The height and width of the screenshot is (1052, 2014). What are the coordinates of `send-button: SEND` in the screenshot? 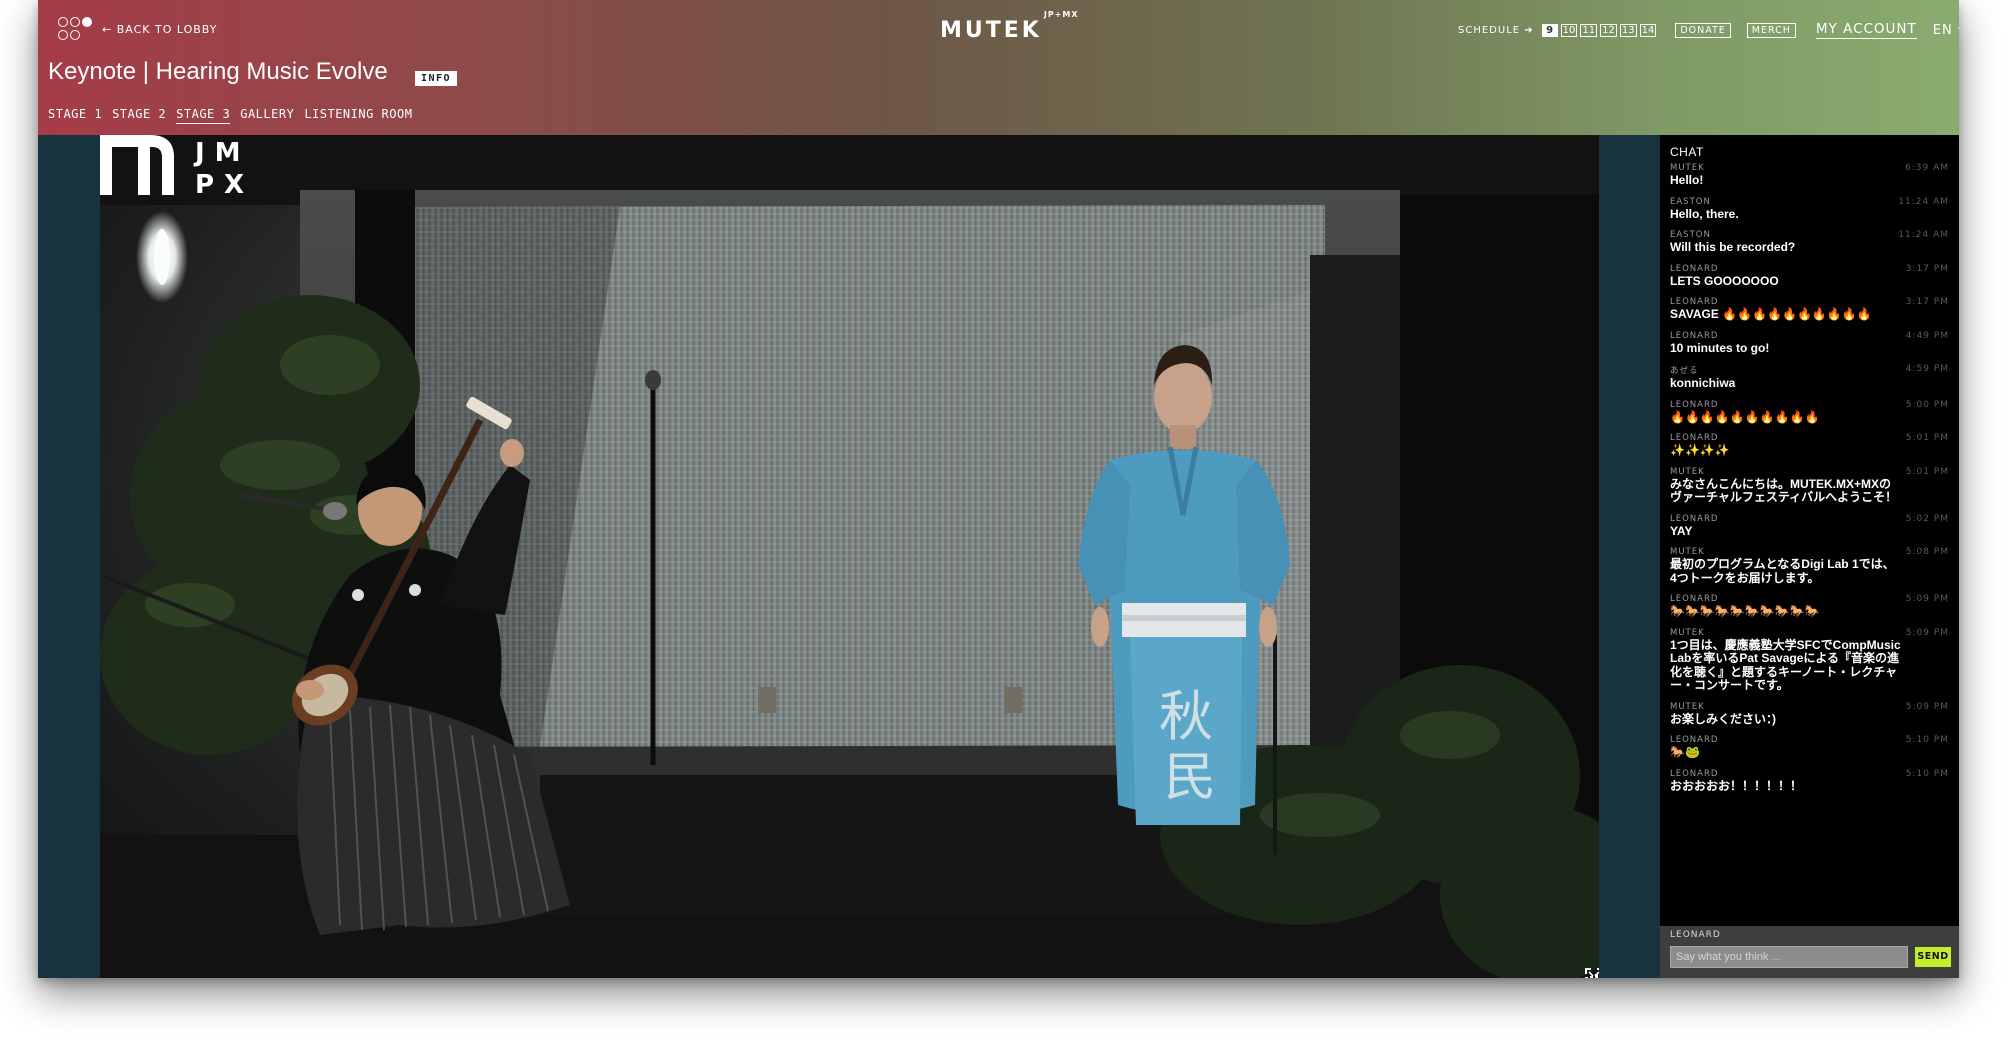 It's located at (1933, 957).